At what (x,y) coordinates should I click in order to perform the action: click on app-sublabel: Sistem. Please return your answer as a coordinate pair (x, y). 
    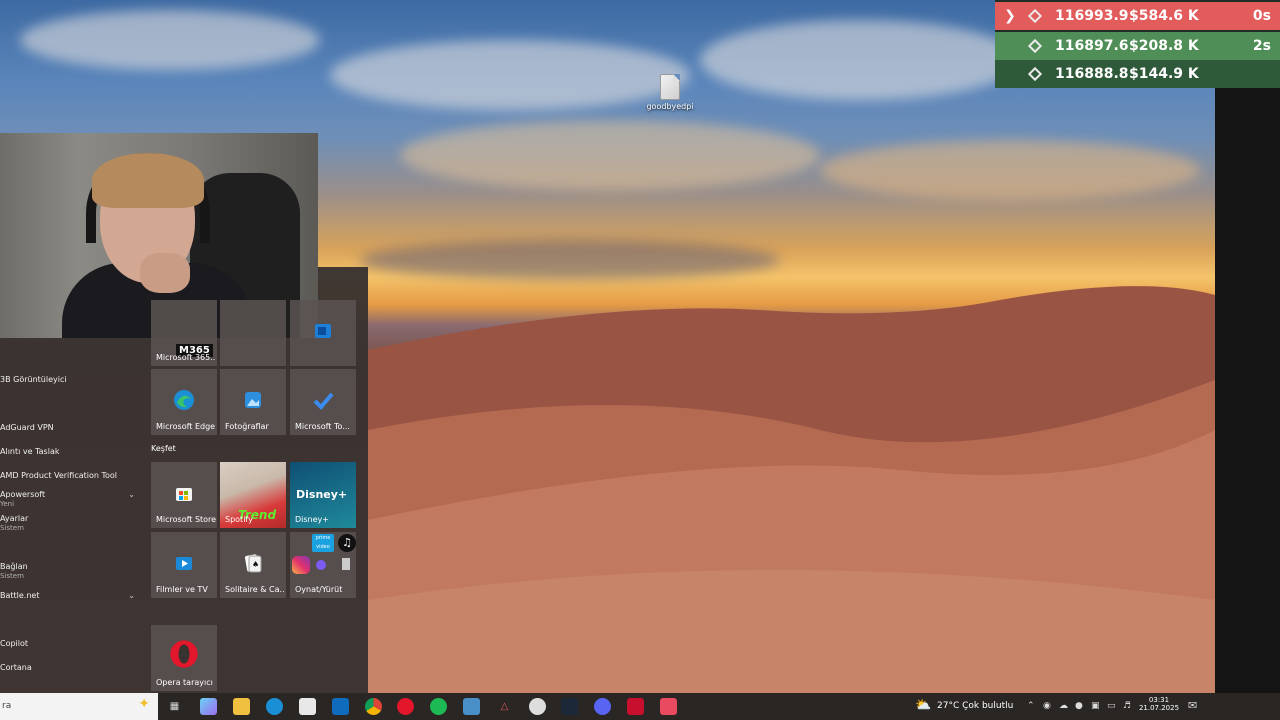
    Looking at the image, I should click on (12, 576).